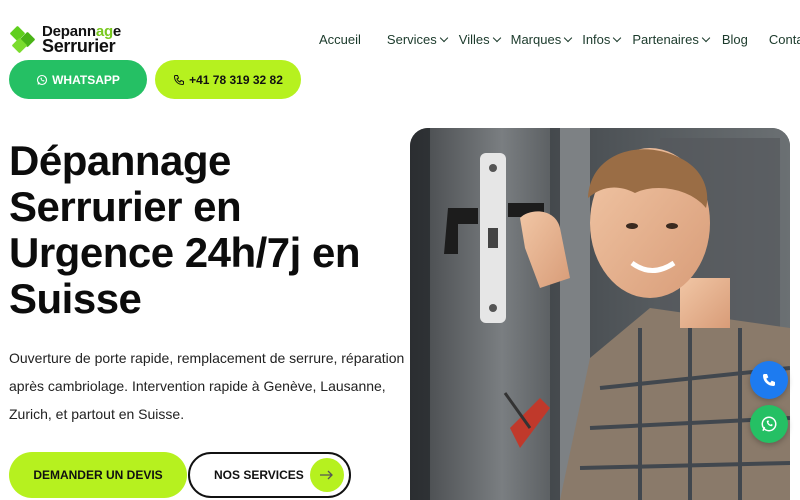 This screenshot has height=500, width=800. I want to click on nav-item-infos: Infos, so click(602, 39).